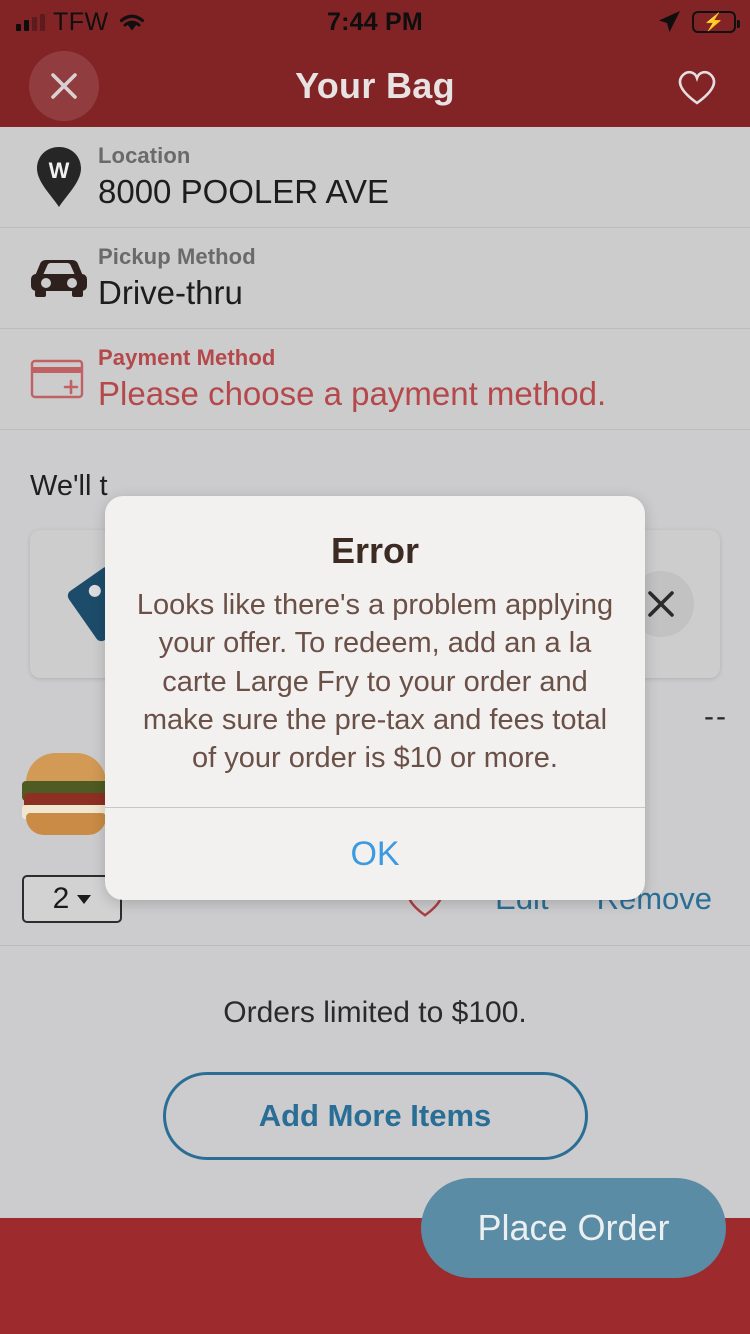 The image size is (750, 1334). I want to click on error-dialog-ok-button: OK, so click(375, 854).